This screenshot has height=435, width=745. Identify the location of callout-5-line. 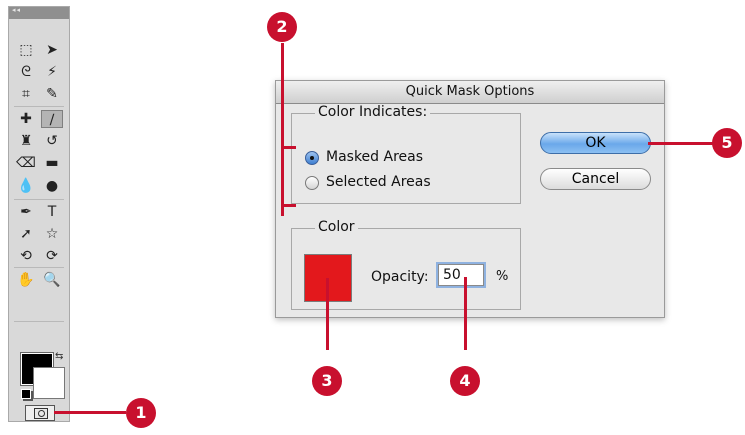
(682, 143).